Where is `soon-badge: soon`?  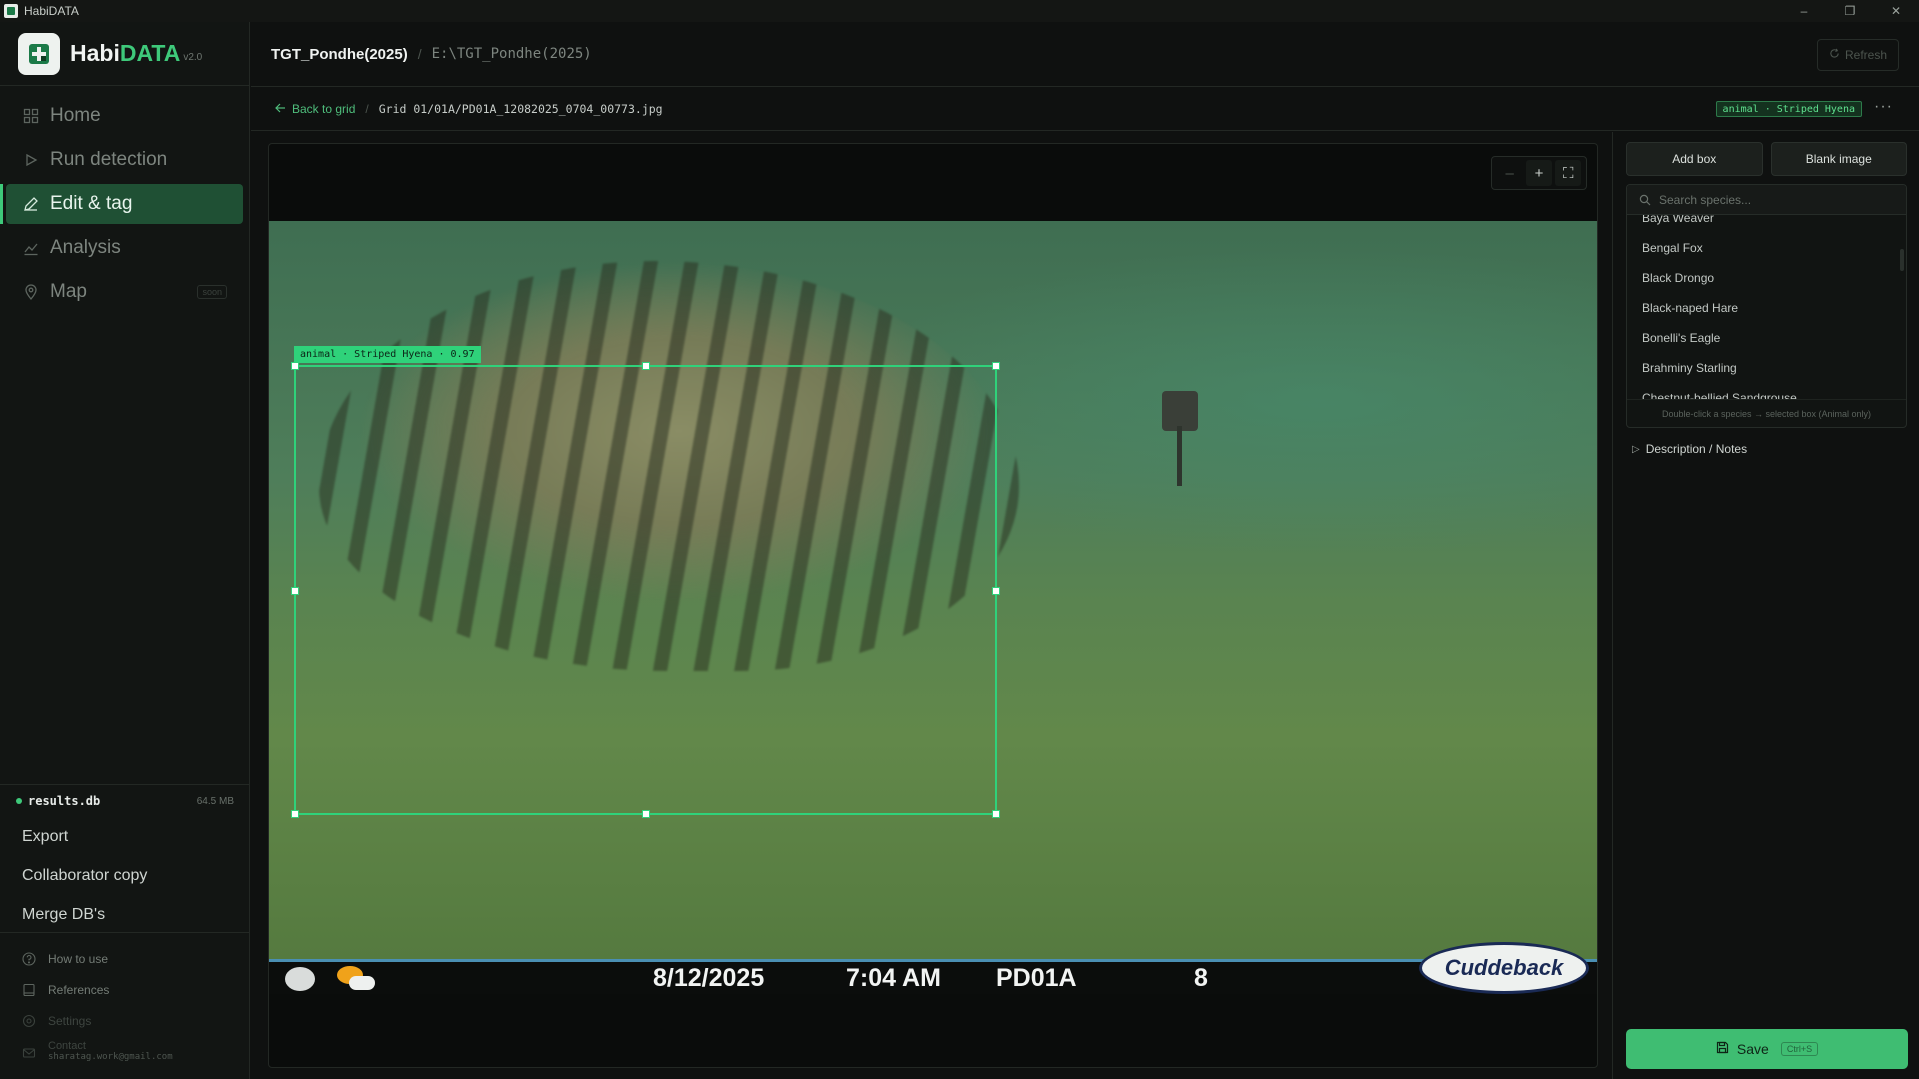
soon-badge: soon is located at coordinates (212, 292).